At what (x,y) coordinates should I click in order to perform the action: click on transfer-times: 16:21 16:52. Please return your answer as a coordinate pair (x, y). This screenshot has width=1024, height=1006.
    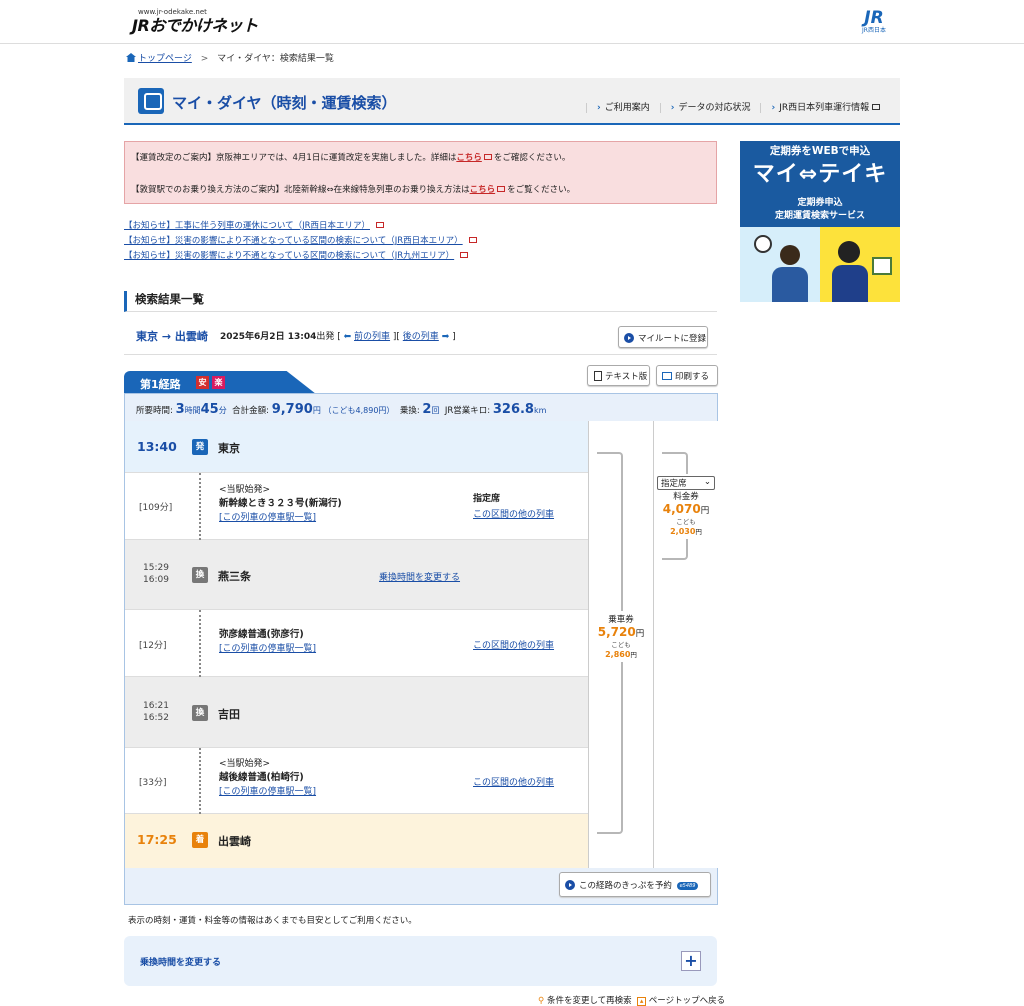
    Looking at the image, I should click on (156, 712).